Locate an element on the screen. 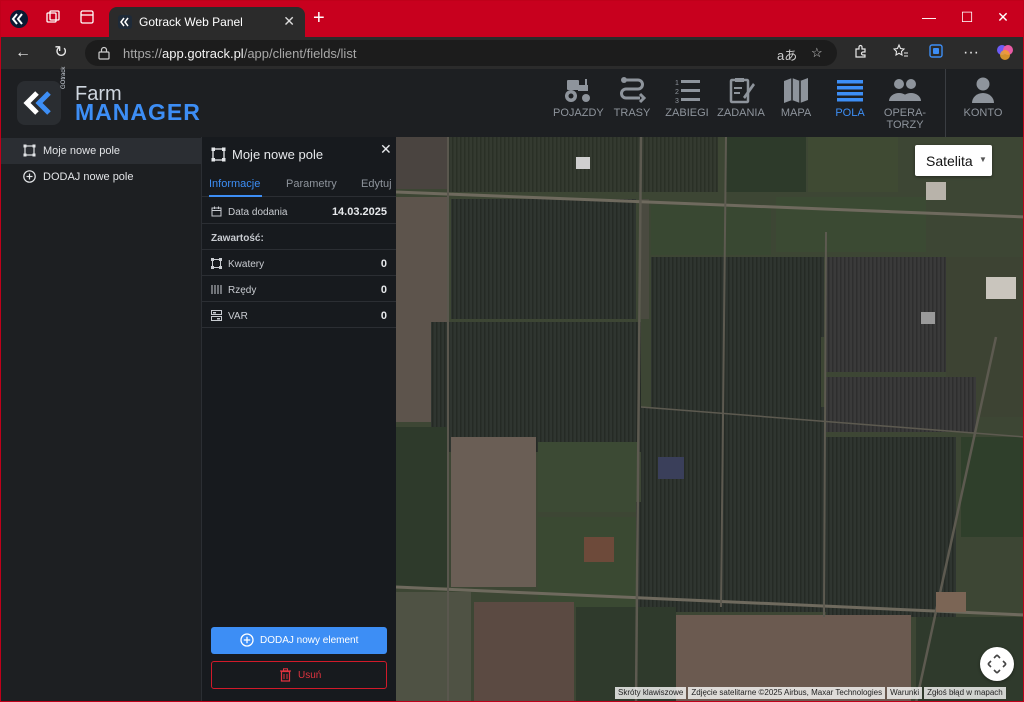  var-label: VAR is located at coordinates (238, 316).